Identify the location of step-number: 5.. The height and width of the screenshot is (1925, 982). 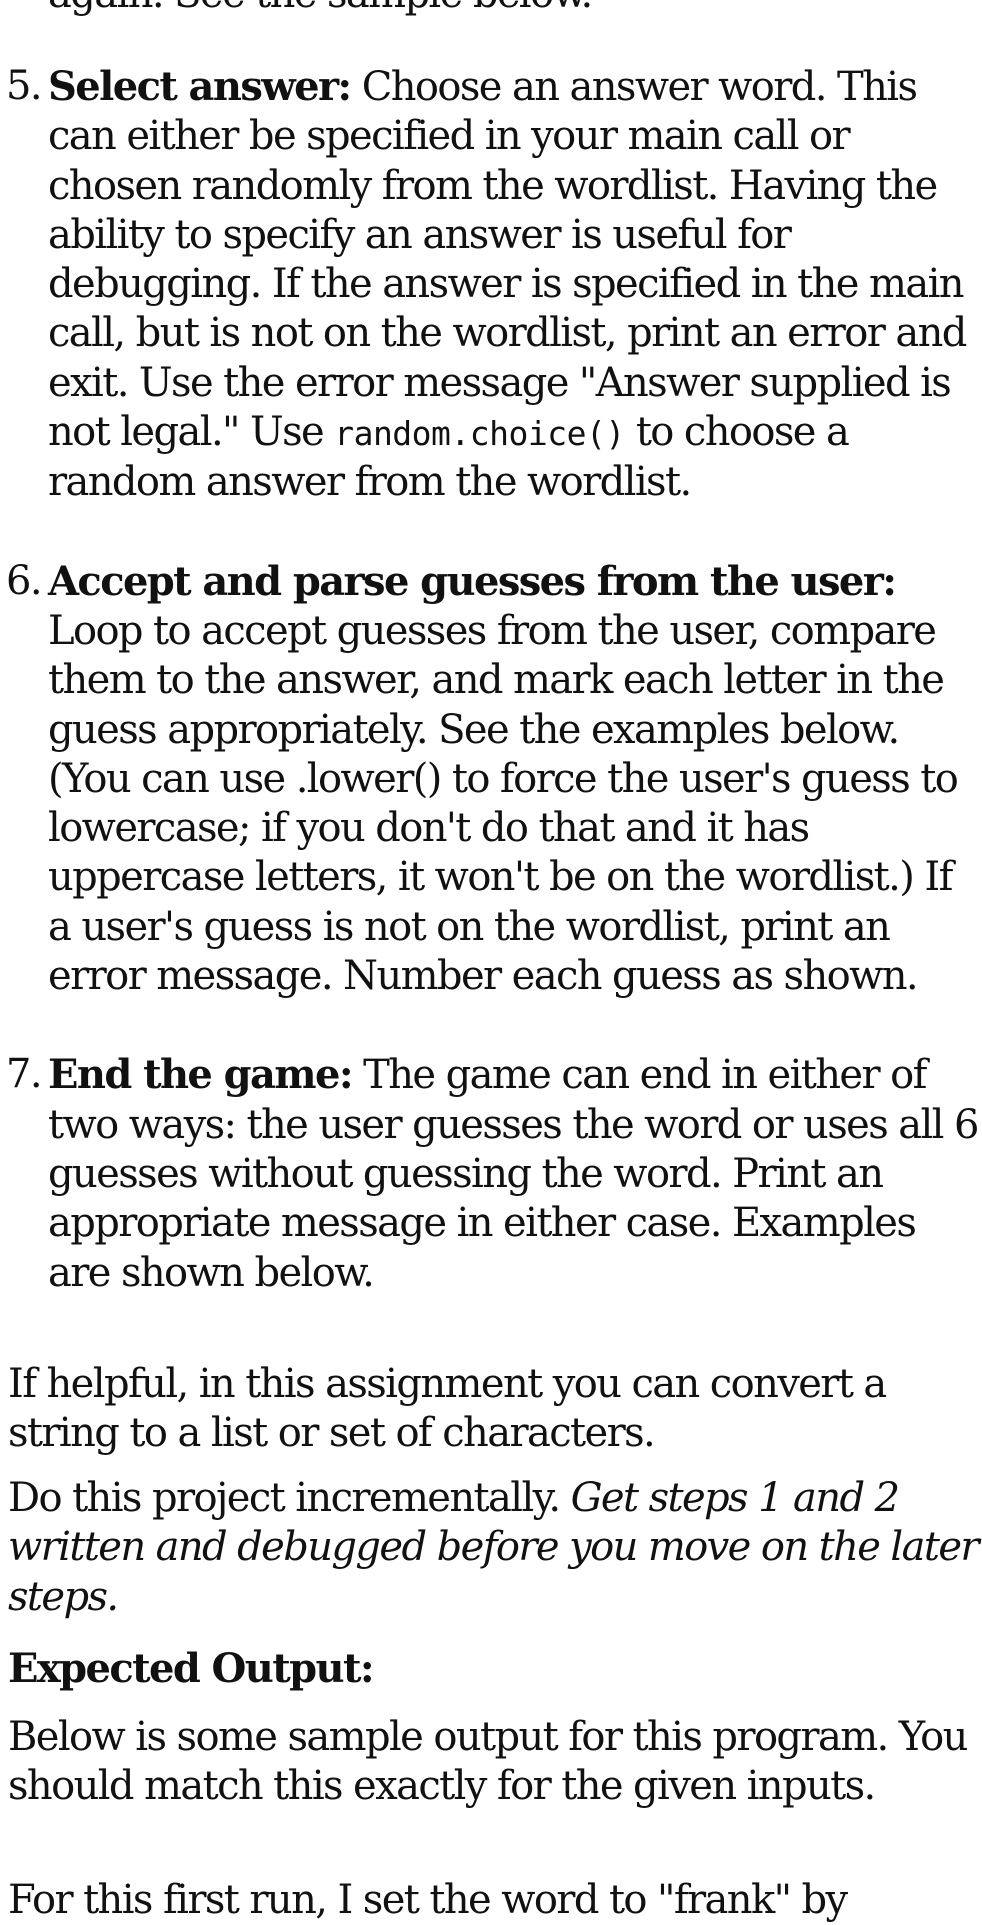
(24, 86).